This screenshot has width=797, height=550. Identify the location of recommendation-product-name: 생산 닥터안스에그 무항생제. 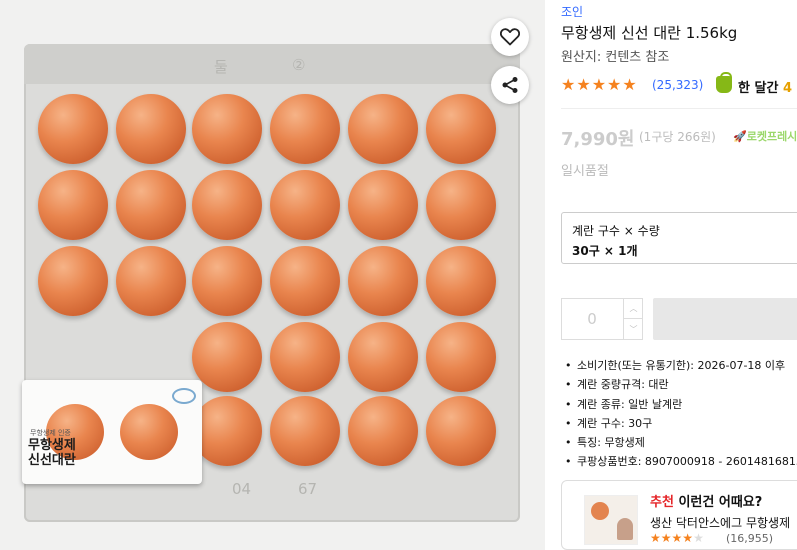
(720, 523).